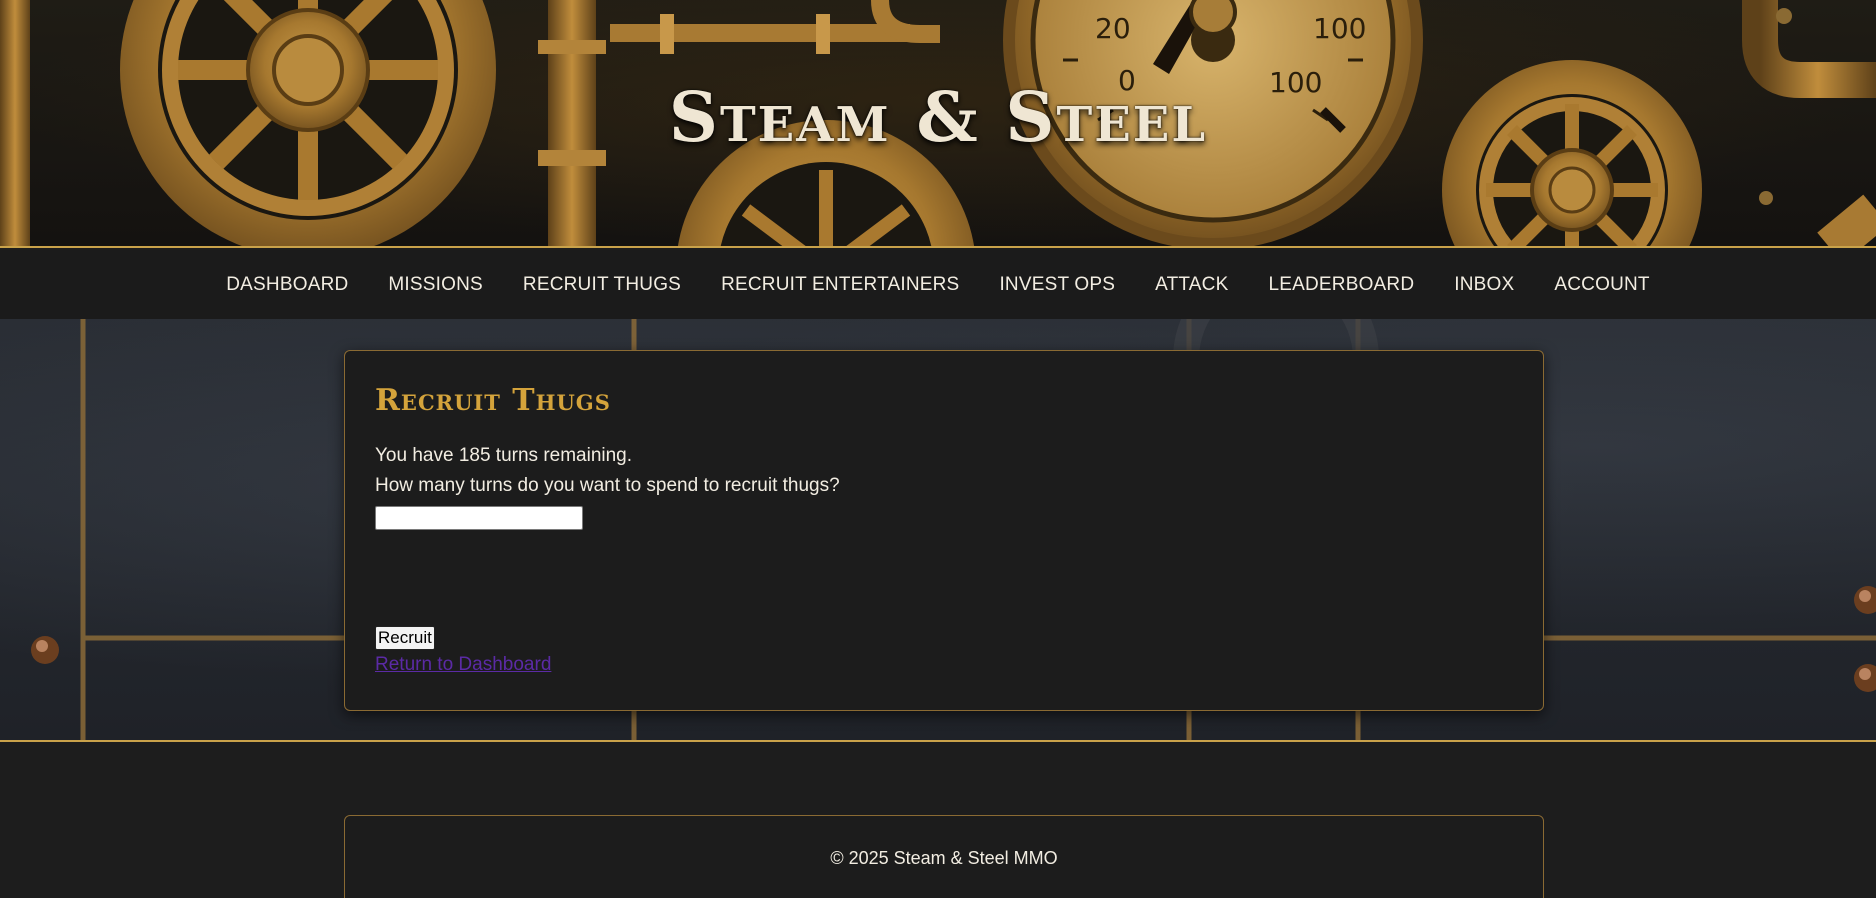 This screenshot has width=1876, height=898. I want to click on nav-item-missions: MISSIONS, so click(435, 285).